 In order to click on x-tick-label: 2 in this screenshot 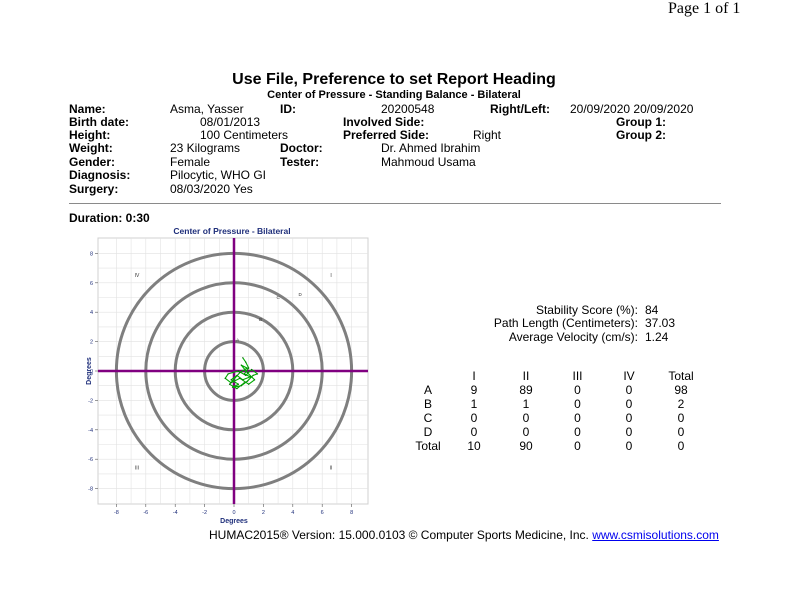, I will do `click(263, 513)`.